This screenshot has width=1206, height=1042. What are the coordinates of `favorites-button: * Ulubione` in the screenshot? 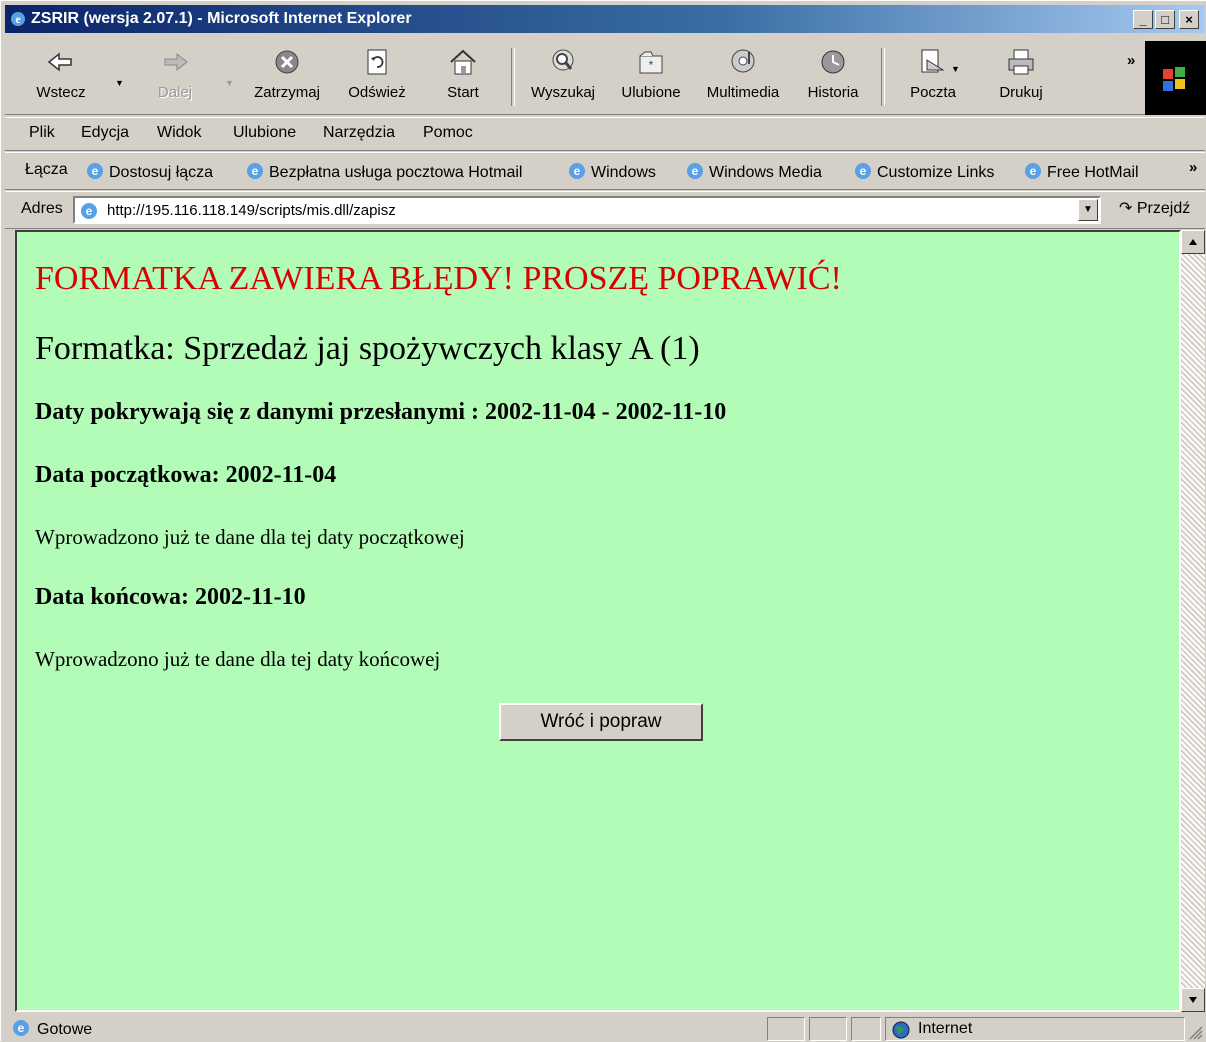 It's located at (651, 79).